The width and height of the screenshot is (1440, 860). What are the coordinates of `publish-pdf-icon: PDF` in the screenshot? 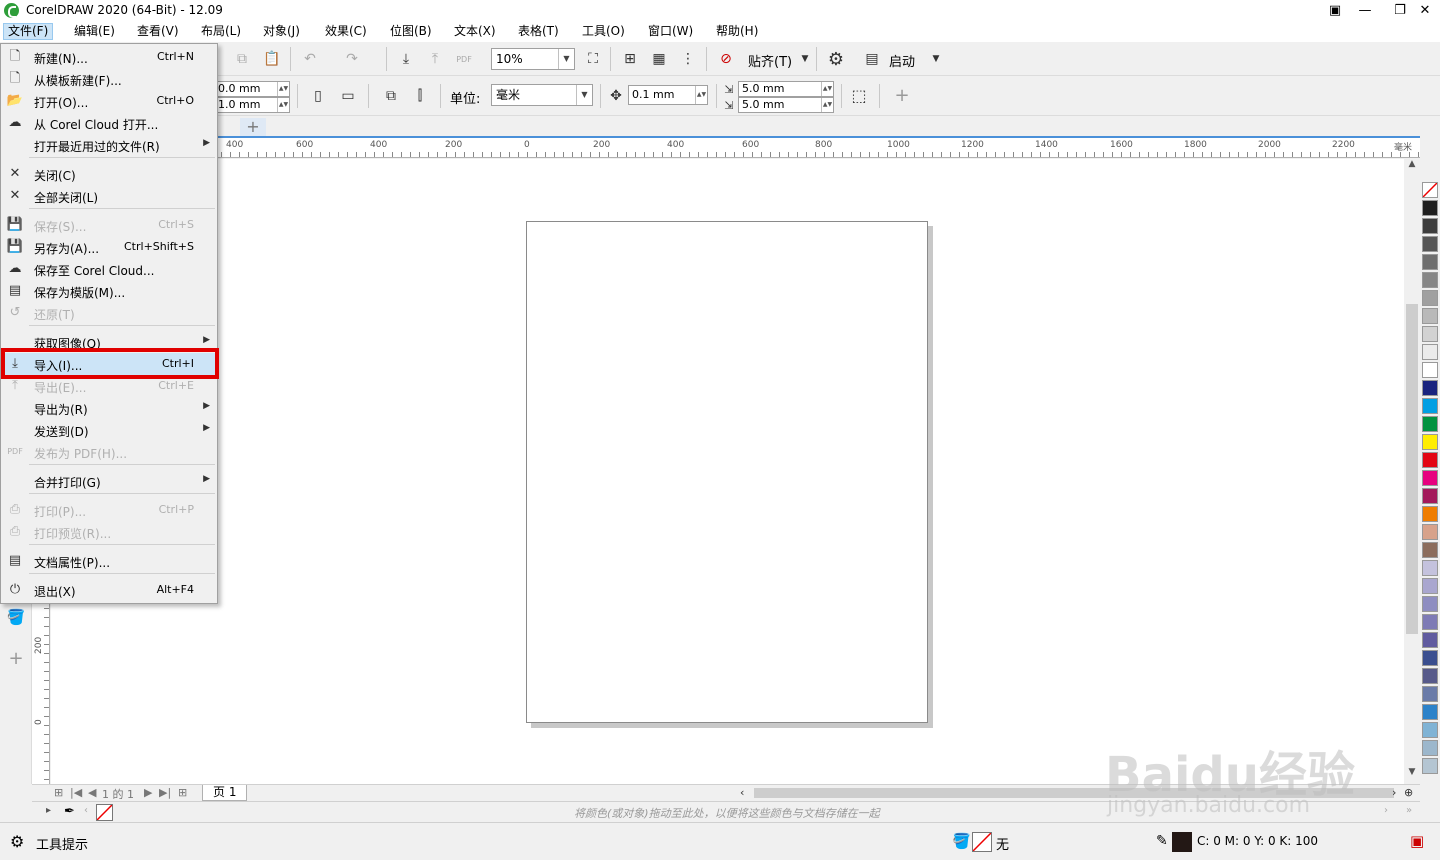 It's located at (464, 59).